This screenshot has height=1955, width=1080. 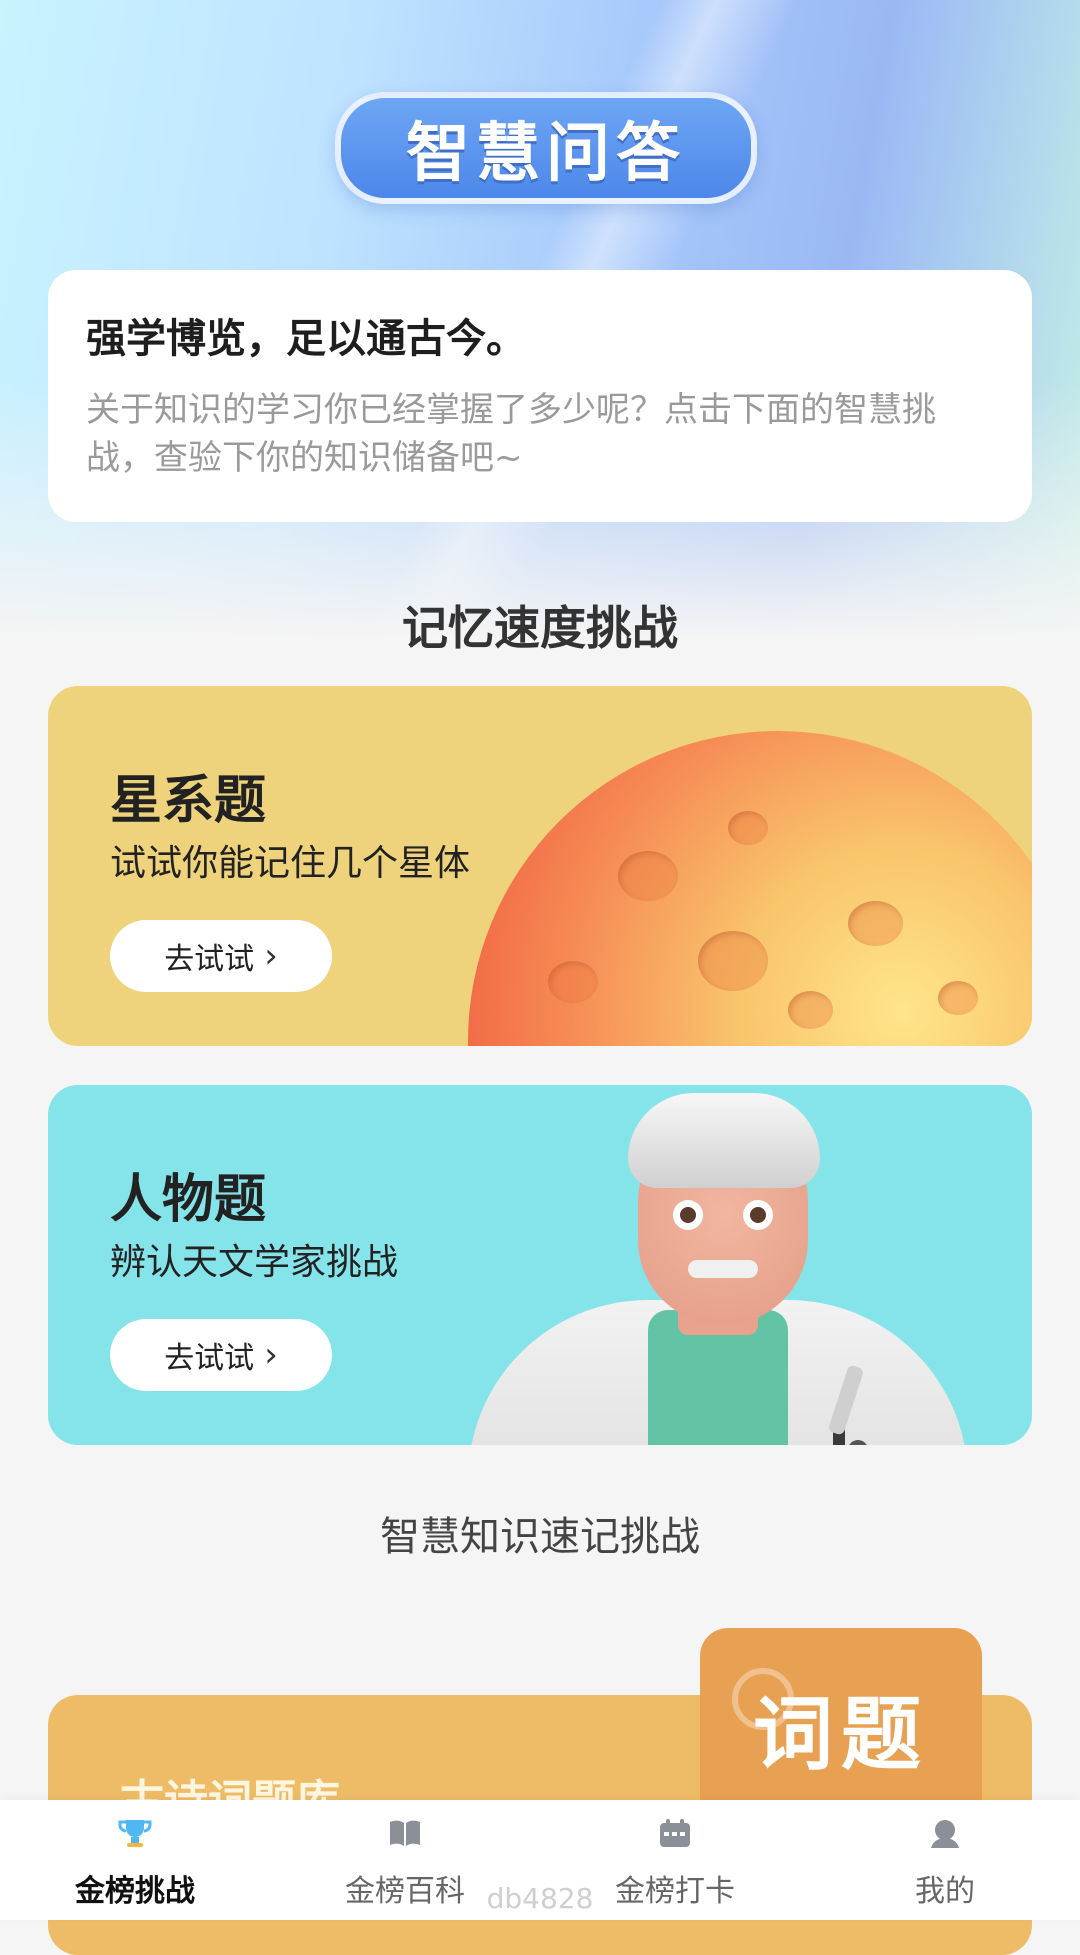 I want to click on card-title: 人物题, so click(x=188, y=1200).